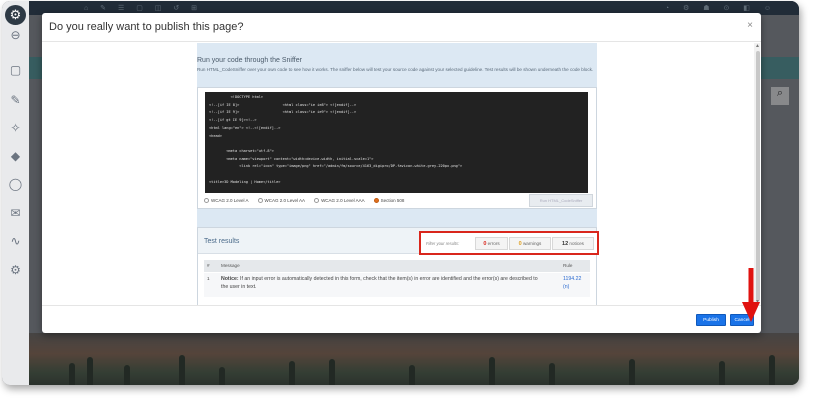 The width and height of the screenshot is (818, 405). I want to click on sniffer-heading: Run your code through the Sniffer, so click(249, 60).